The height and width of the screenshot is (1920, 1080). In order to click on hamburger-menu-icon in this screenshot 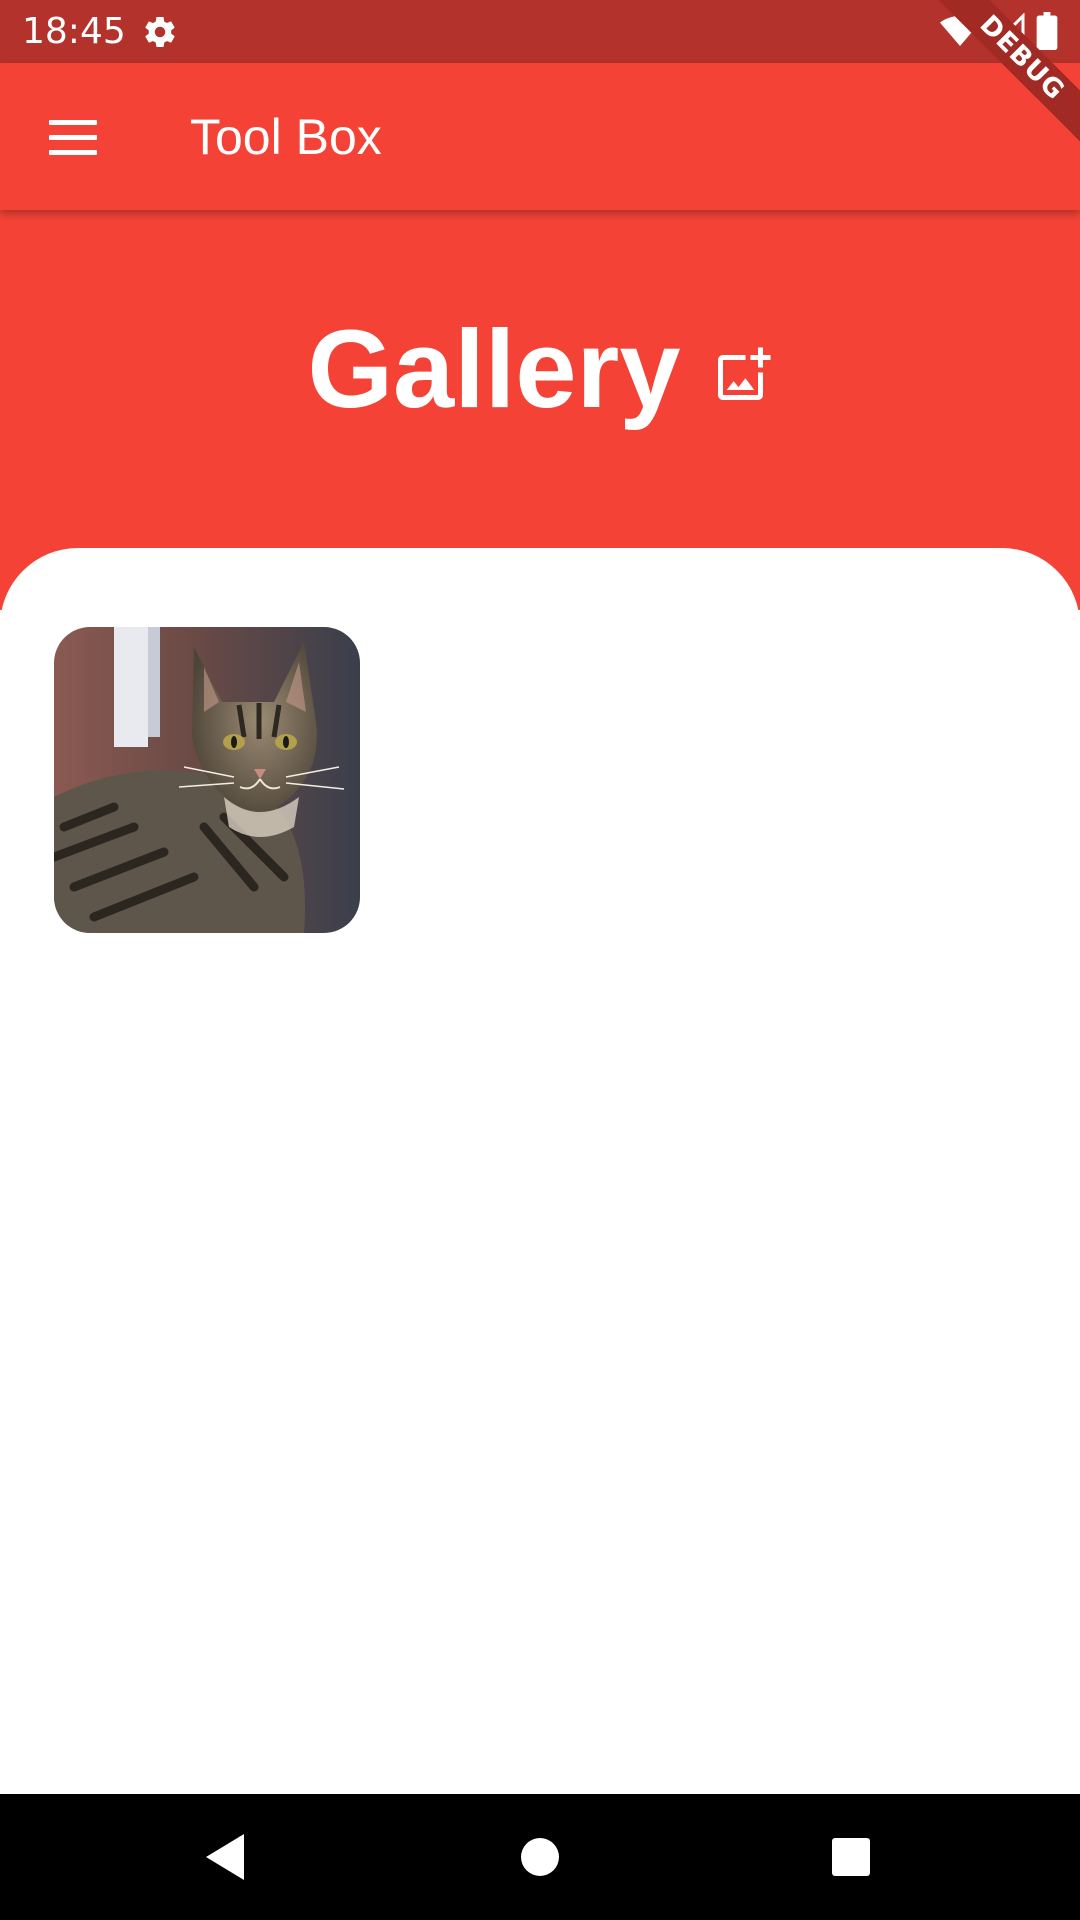, I will do `click(73, 137)`.